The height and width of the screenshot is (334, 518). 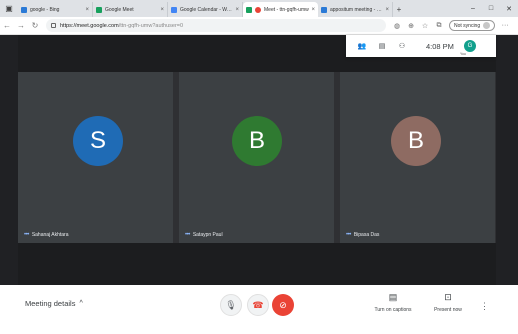 What do you see at coordinates (473, 8) in the screenshot?
I see `minimize-icon: –` at bounding box center [473, 8].